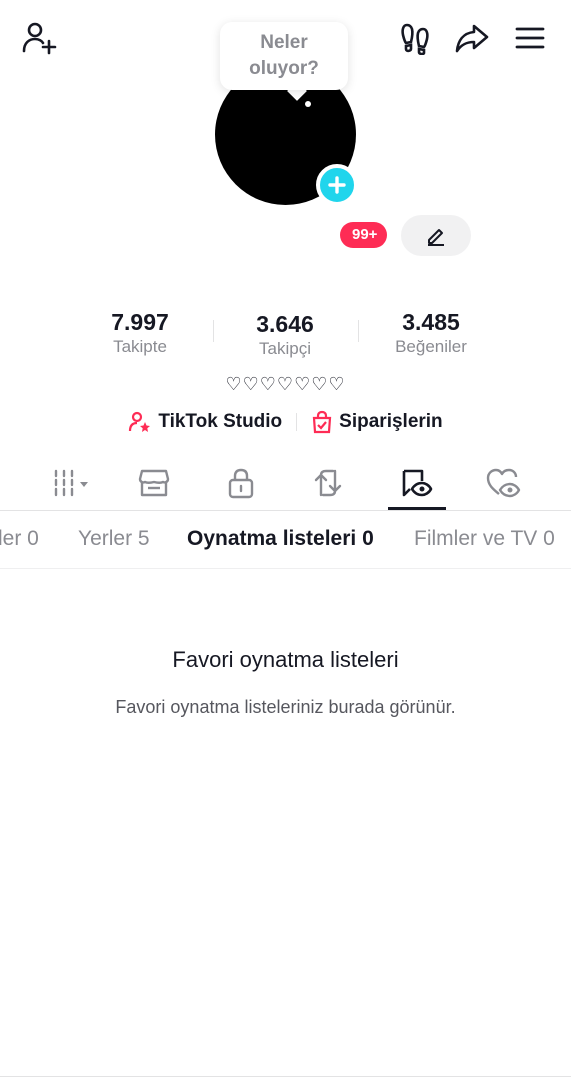 The image size is (571, 1080). Describe the element at coordinates (19, 539) in the screenshot. I see `subtab-partial: ler 0` at that location.